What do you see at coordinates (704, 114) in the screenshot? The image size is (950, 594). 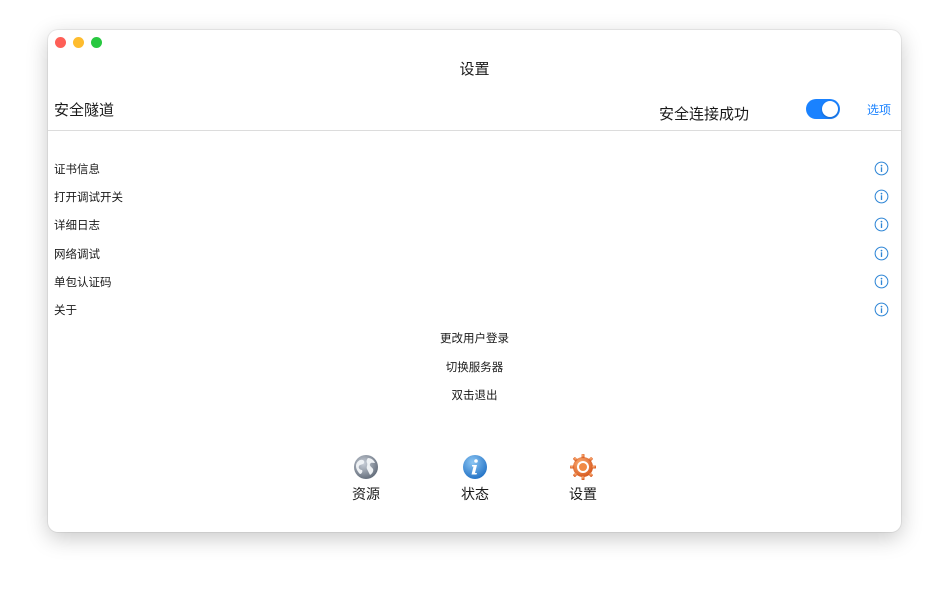 I see `connection-status-text: 安全连接成功` at bounding box center [704, 114].